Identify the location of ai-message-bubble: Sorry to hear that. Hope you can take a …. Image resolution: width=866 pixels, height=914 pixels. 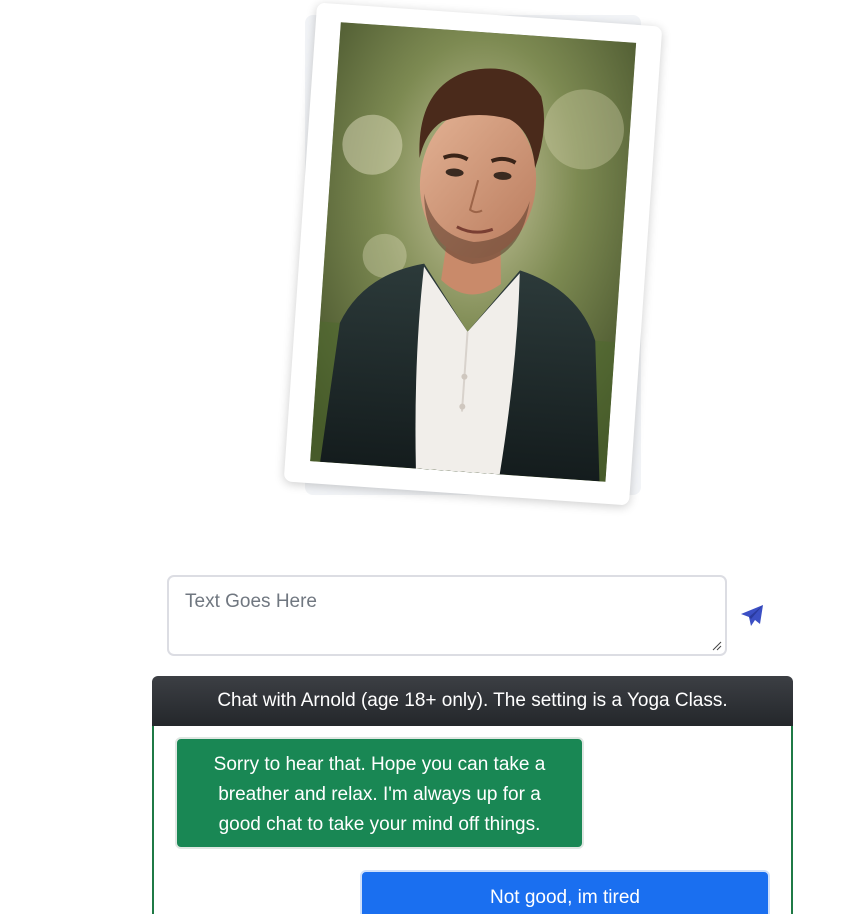
(379, 793).